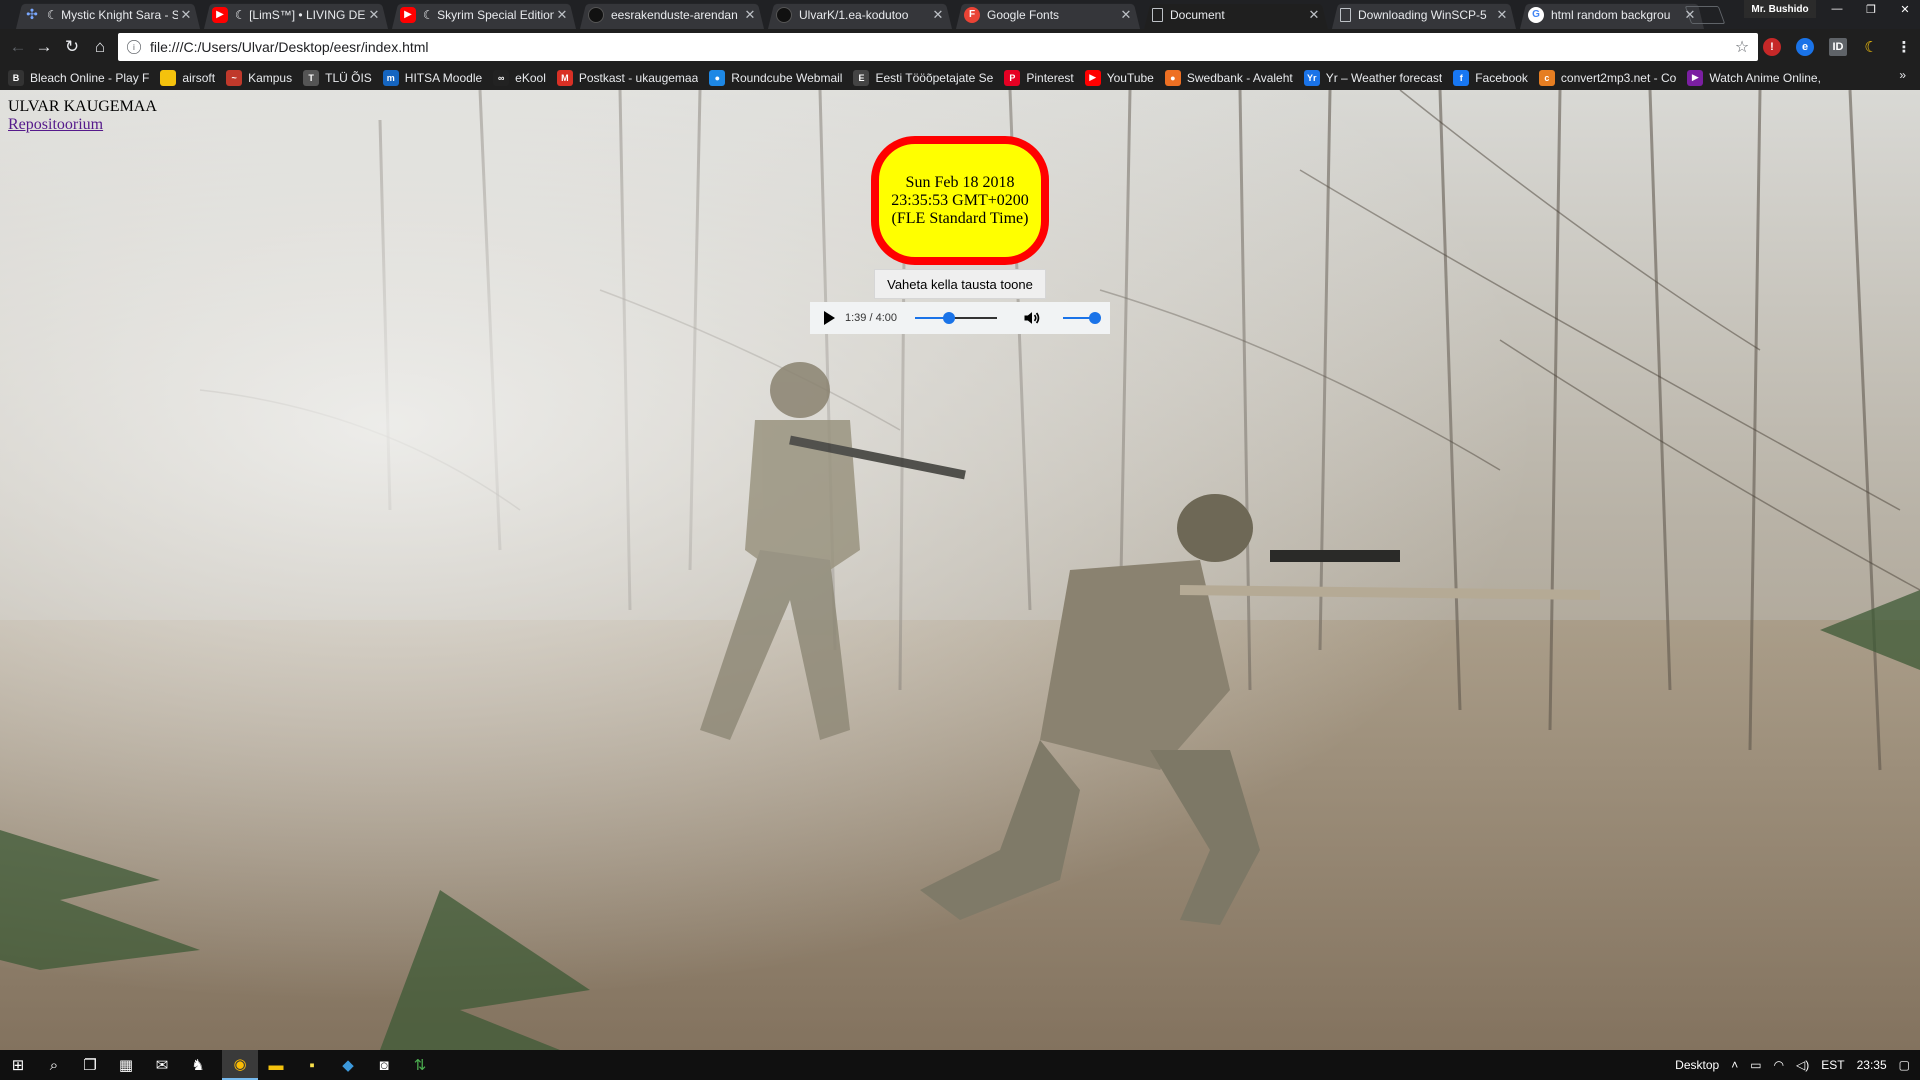 The image size is (1920, 1080). Describe the element at coordinates (1119, 77) in the screenshot. I see `bookmark-item: ▶ YouTube` at that location.